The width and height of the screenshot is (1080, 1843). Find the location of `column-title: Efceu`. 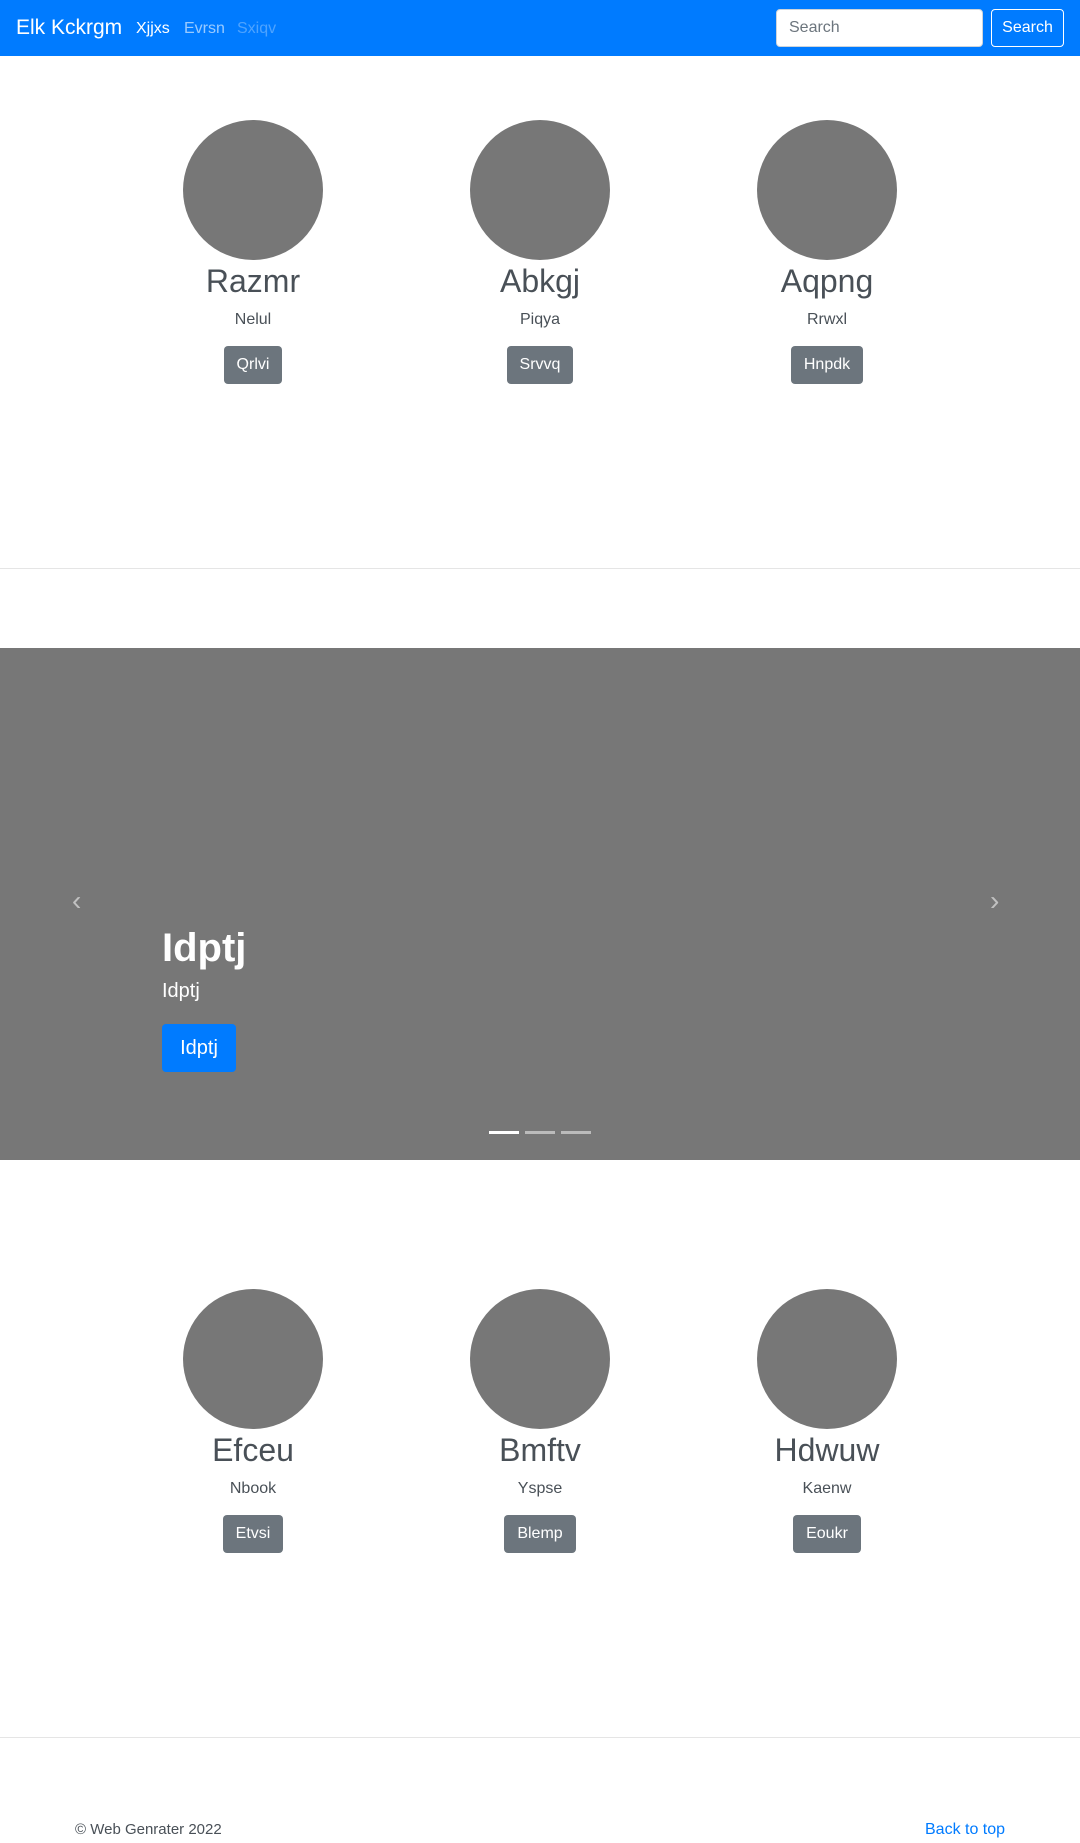

column-title: Efceu is located at coordinates (253, 1450).